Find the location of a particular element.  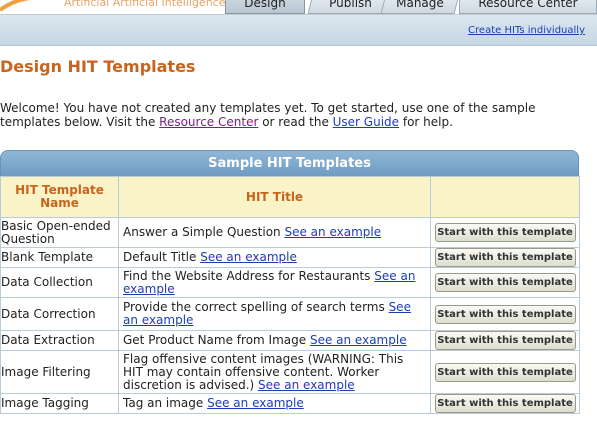

column-header-hit-title: HIT Title is located at coordinates (274, 197).